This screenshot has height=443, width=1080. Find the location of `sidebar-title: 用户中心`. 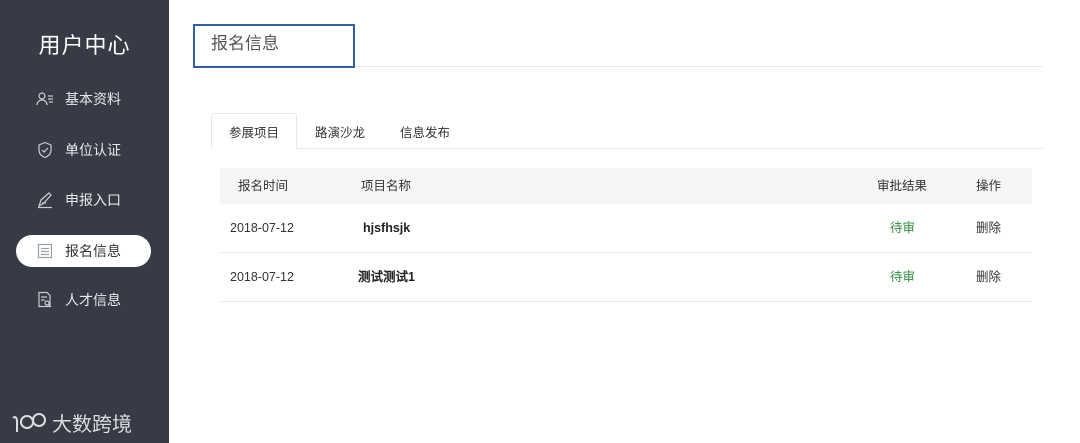

sidebar-title: 用户中心 is located at coordinates (84, 45).